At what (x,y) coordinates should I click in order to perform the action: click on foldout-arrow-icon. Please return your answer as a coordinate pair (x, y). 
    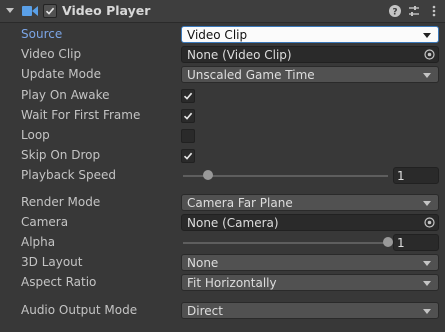
    Looking at the image, I should click on (10, 10).